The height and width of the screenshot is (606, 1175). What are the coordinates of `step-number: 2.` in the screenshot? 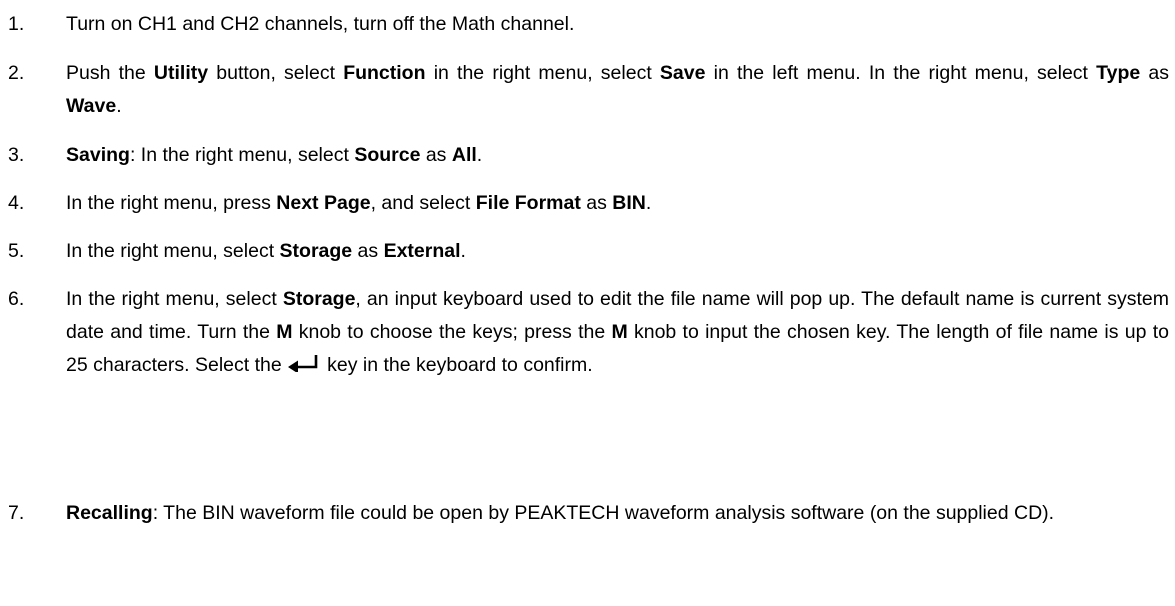 It's located at (16, 73).